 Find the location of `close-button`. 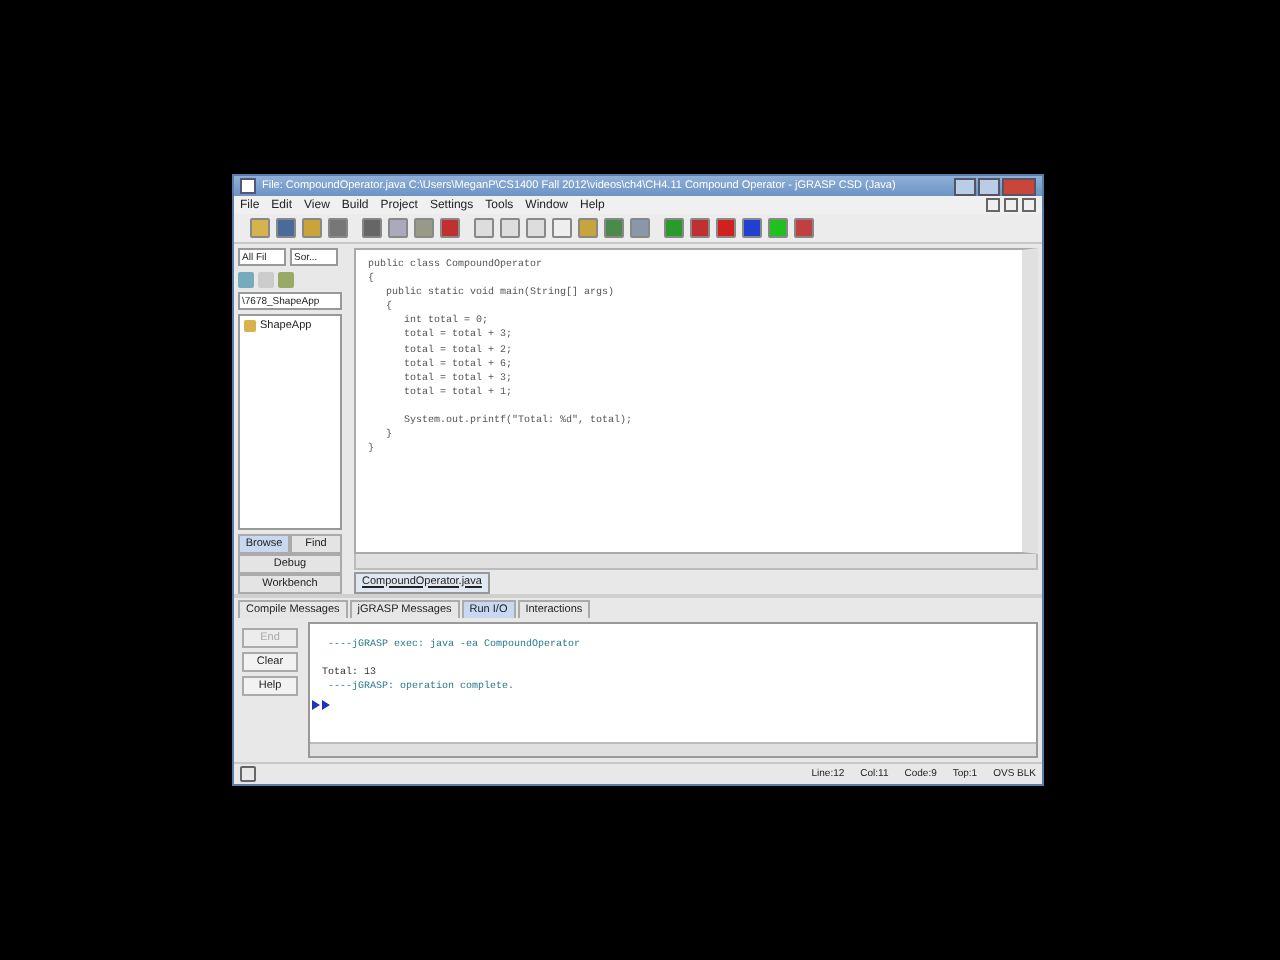

close-button is located at coordinates (1019, 186).